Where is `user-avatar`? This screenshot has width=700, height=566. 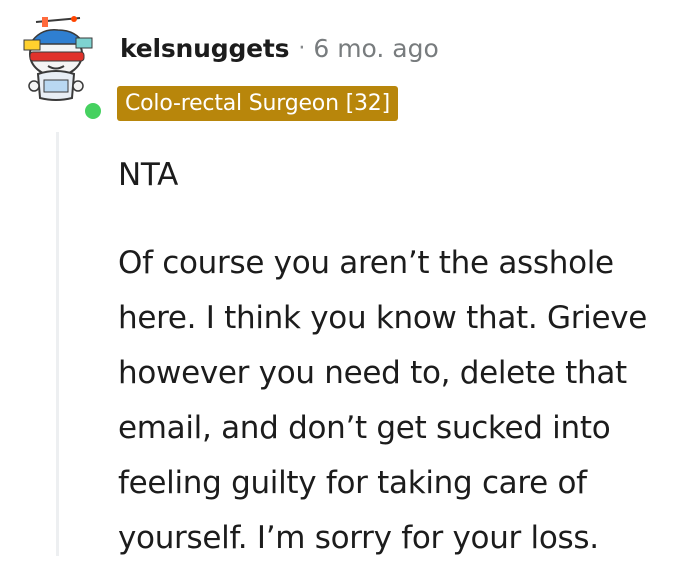 user-avatar is located at coordinates (59, 69).